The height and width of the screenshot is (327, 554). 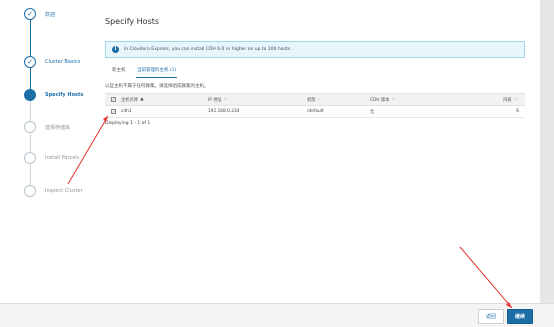 I want to click on row-select-cell: ✓, so click(x=113, y=111).